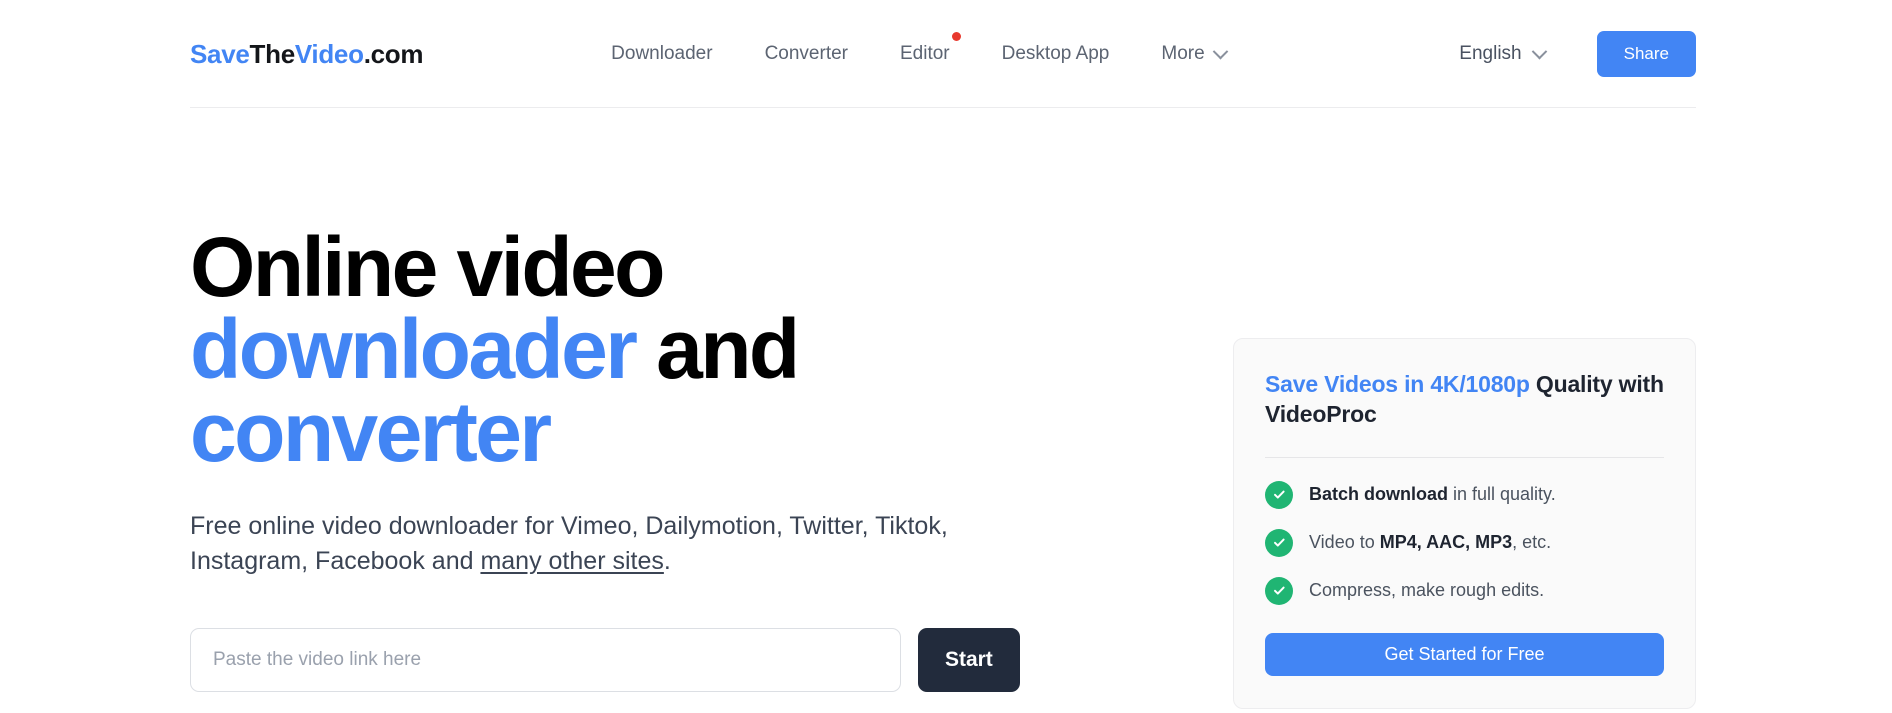  I want to click on nav-item-editor: Editor, so click(930, 48).